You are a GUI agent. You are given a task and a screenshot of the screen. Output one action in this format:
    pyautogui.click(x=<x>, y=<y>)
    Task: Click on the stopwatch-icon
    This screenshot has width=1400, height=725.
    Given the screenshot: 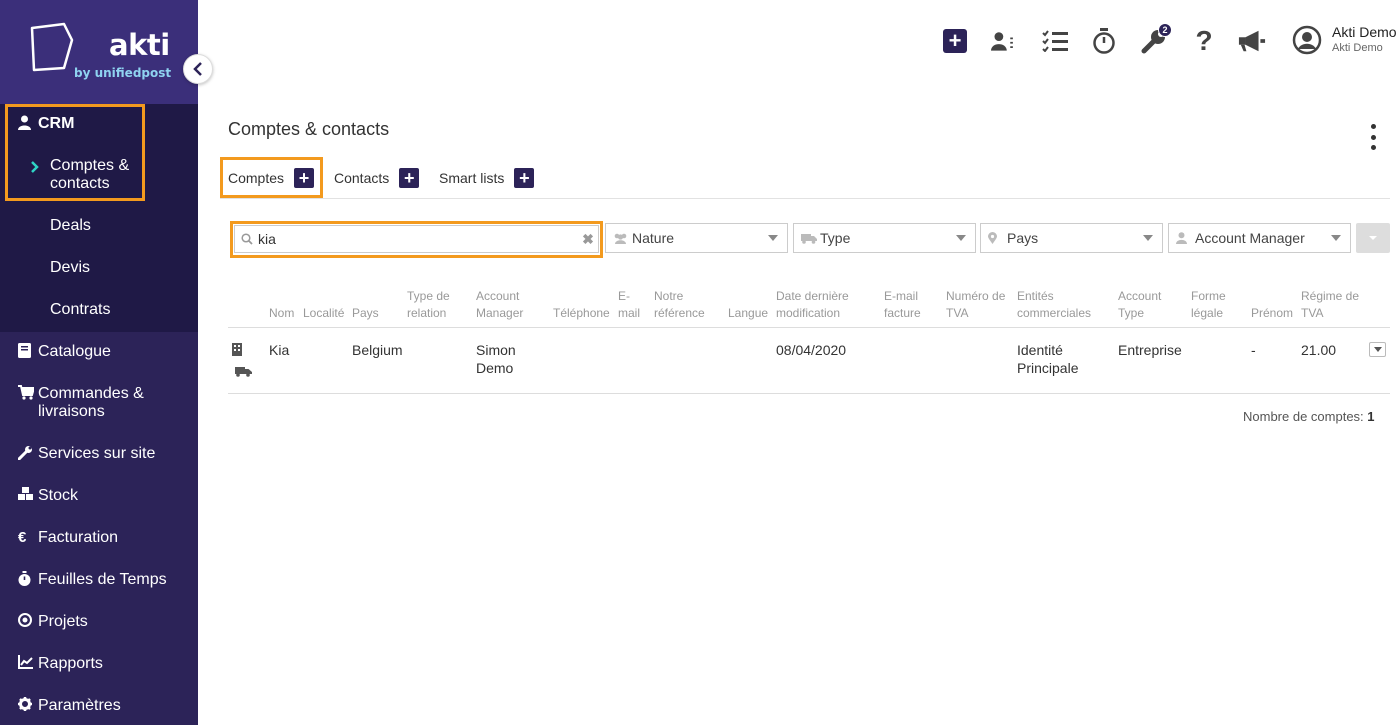 What is the action you would take?
    pyautogui.click(x=1104, y=41)
    